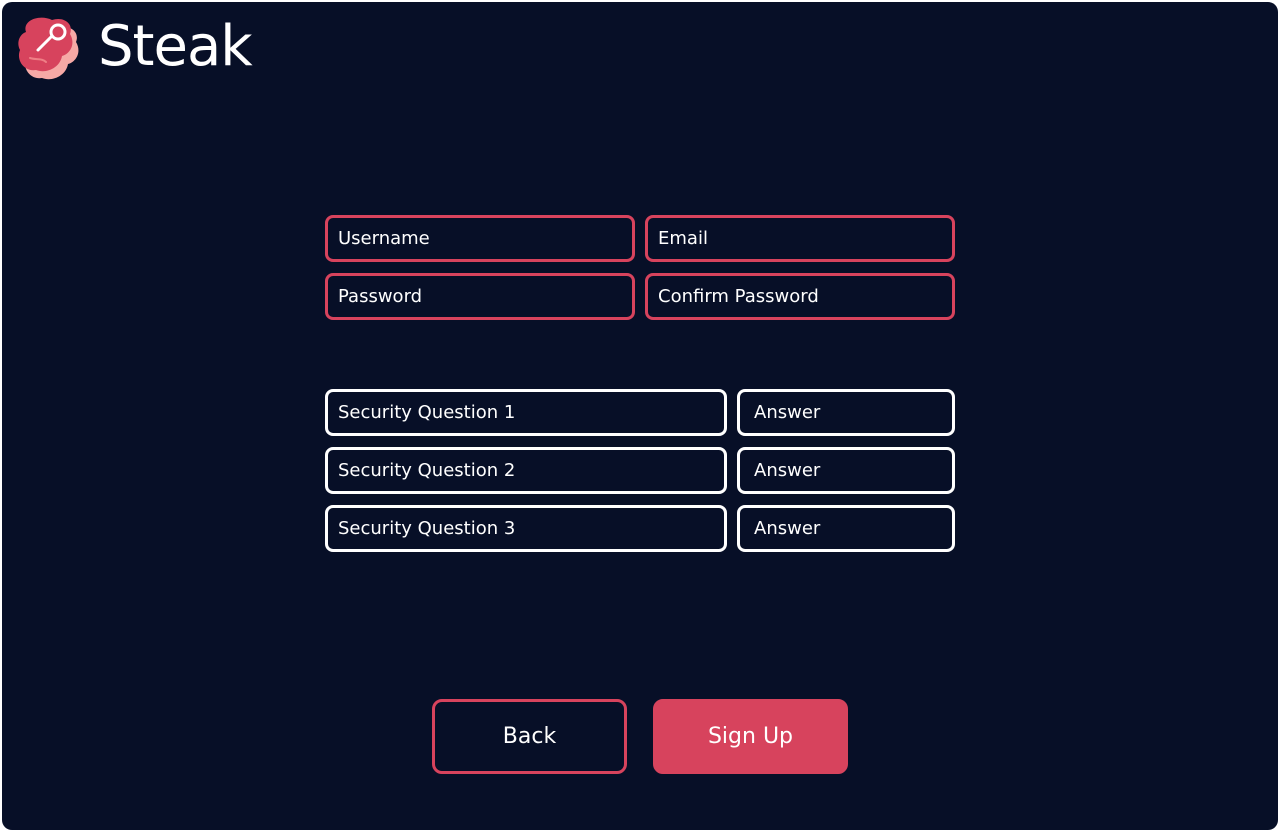 This screenshot has height=832, width=1280. Describe the element at coordinates (480, 238) in the screenshot. I see `username-field` at that location.